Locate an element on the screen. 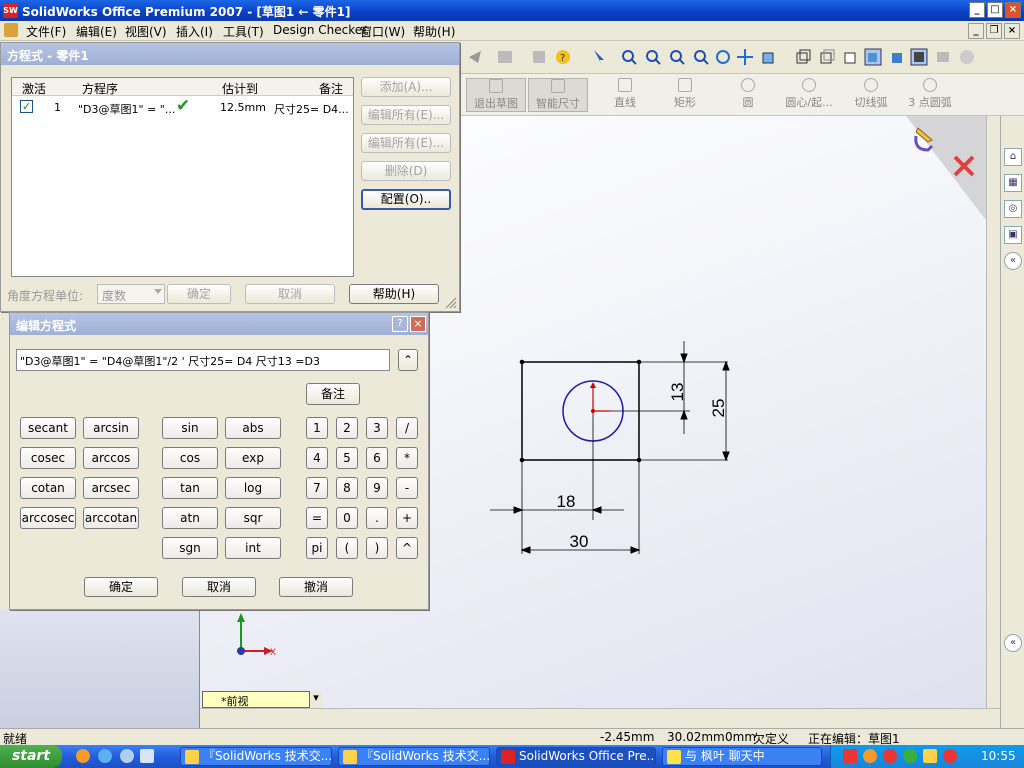 The height and width of the screenshot is (768, 1024). hidden-lines-visible-icon is located at coordinates (827, 57).